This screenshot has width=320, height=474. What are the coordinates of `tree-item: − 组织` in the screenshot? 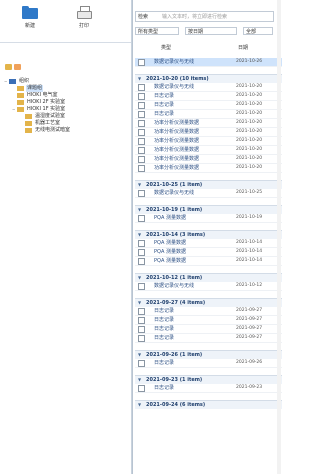 It's located at (67, 81).